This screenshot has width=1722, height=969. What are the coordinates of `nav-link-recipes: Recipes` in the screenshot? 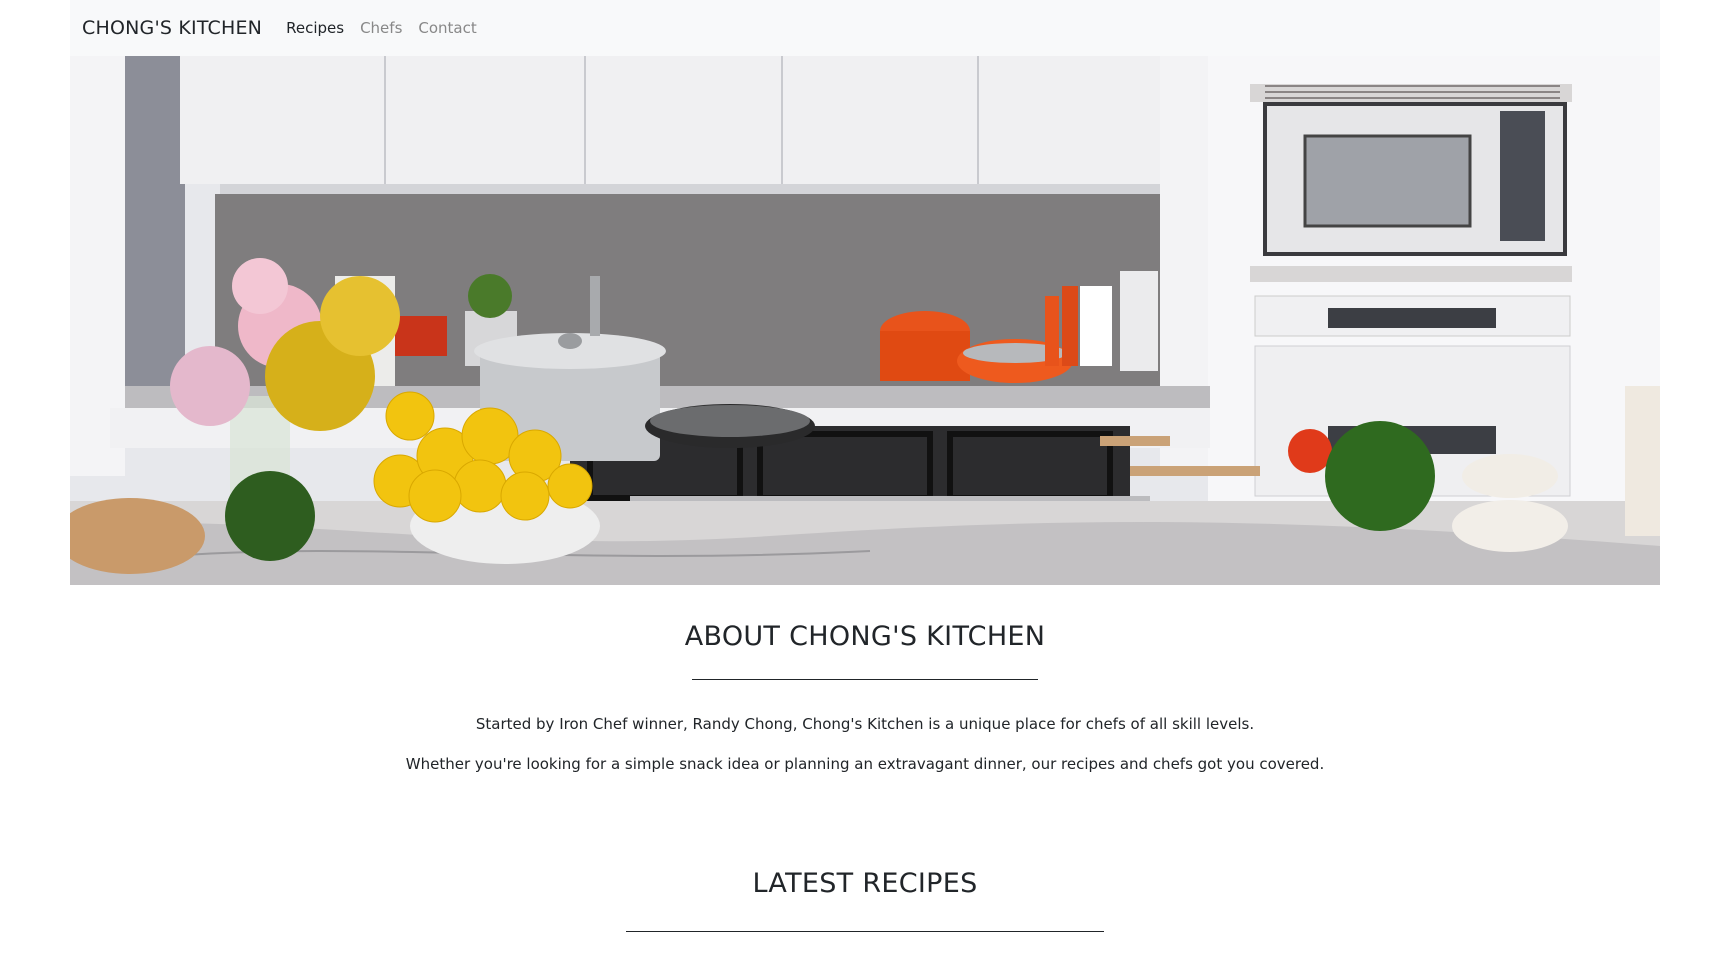 It's located at (315, 28).